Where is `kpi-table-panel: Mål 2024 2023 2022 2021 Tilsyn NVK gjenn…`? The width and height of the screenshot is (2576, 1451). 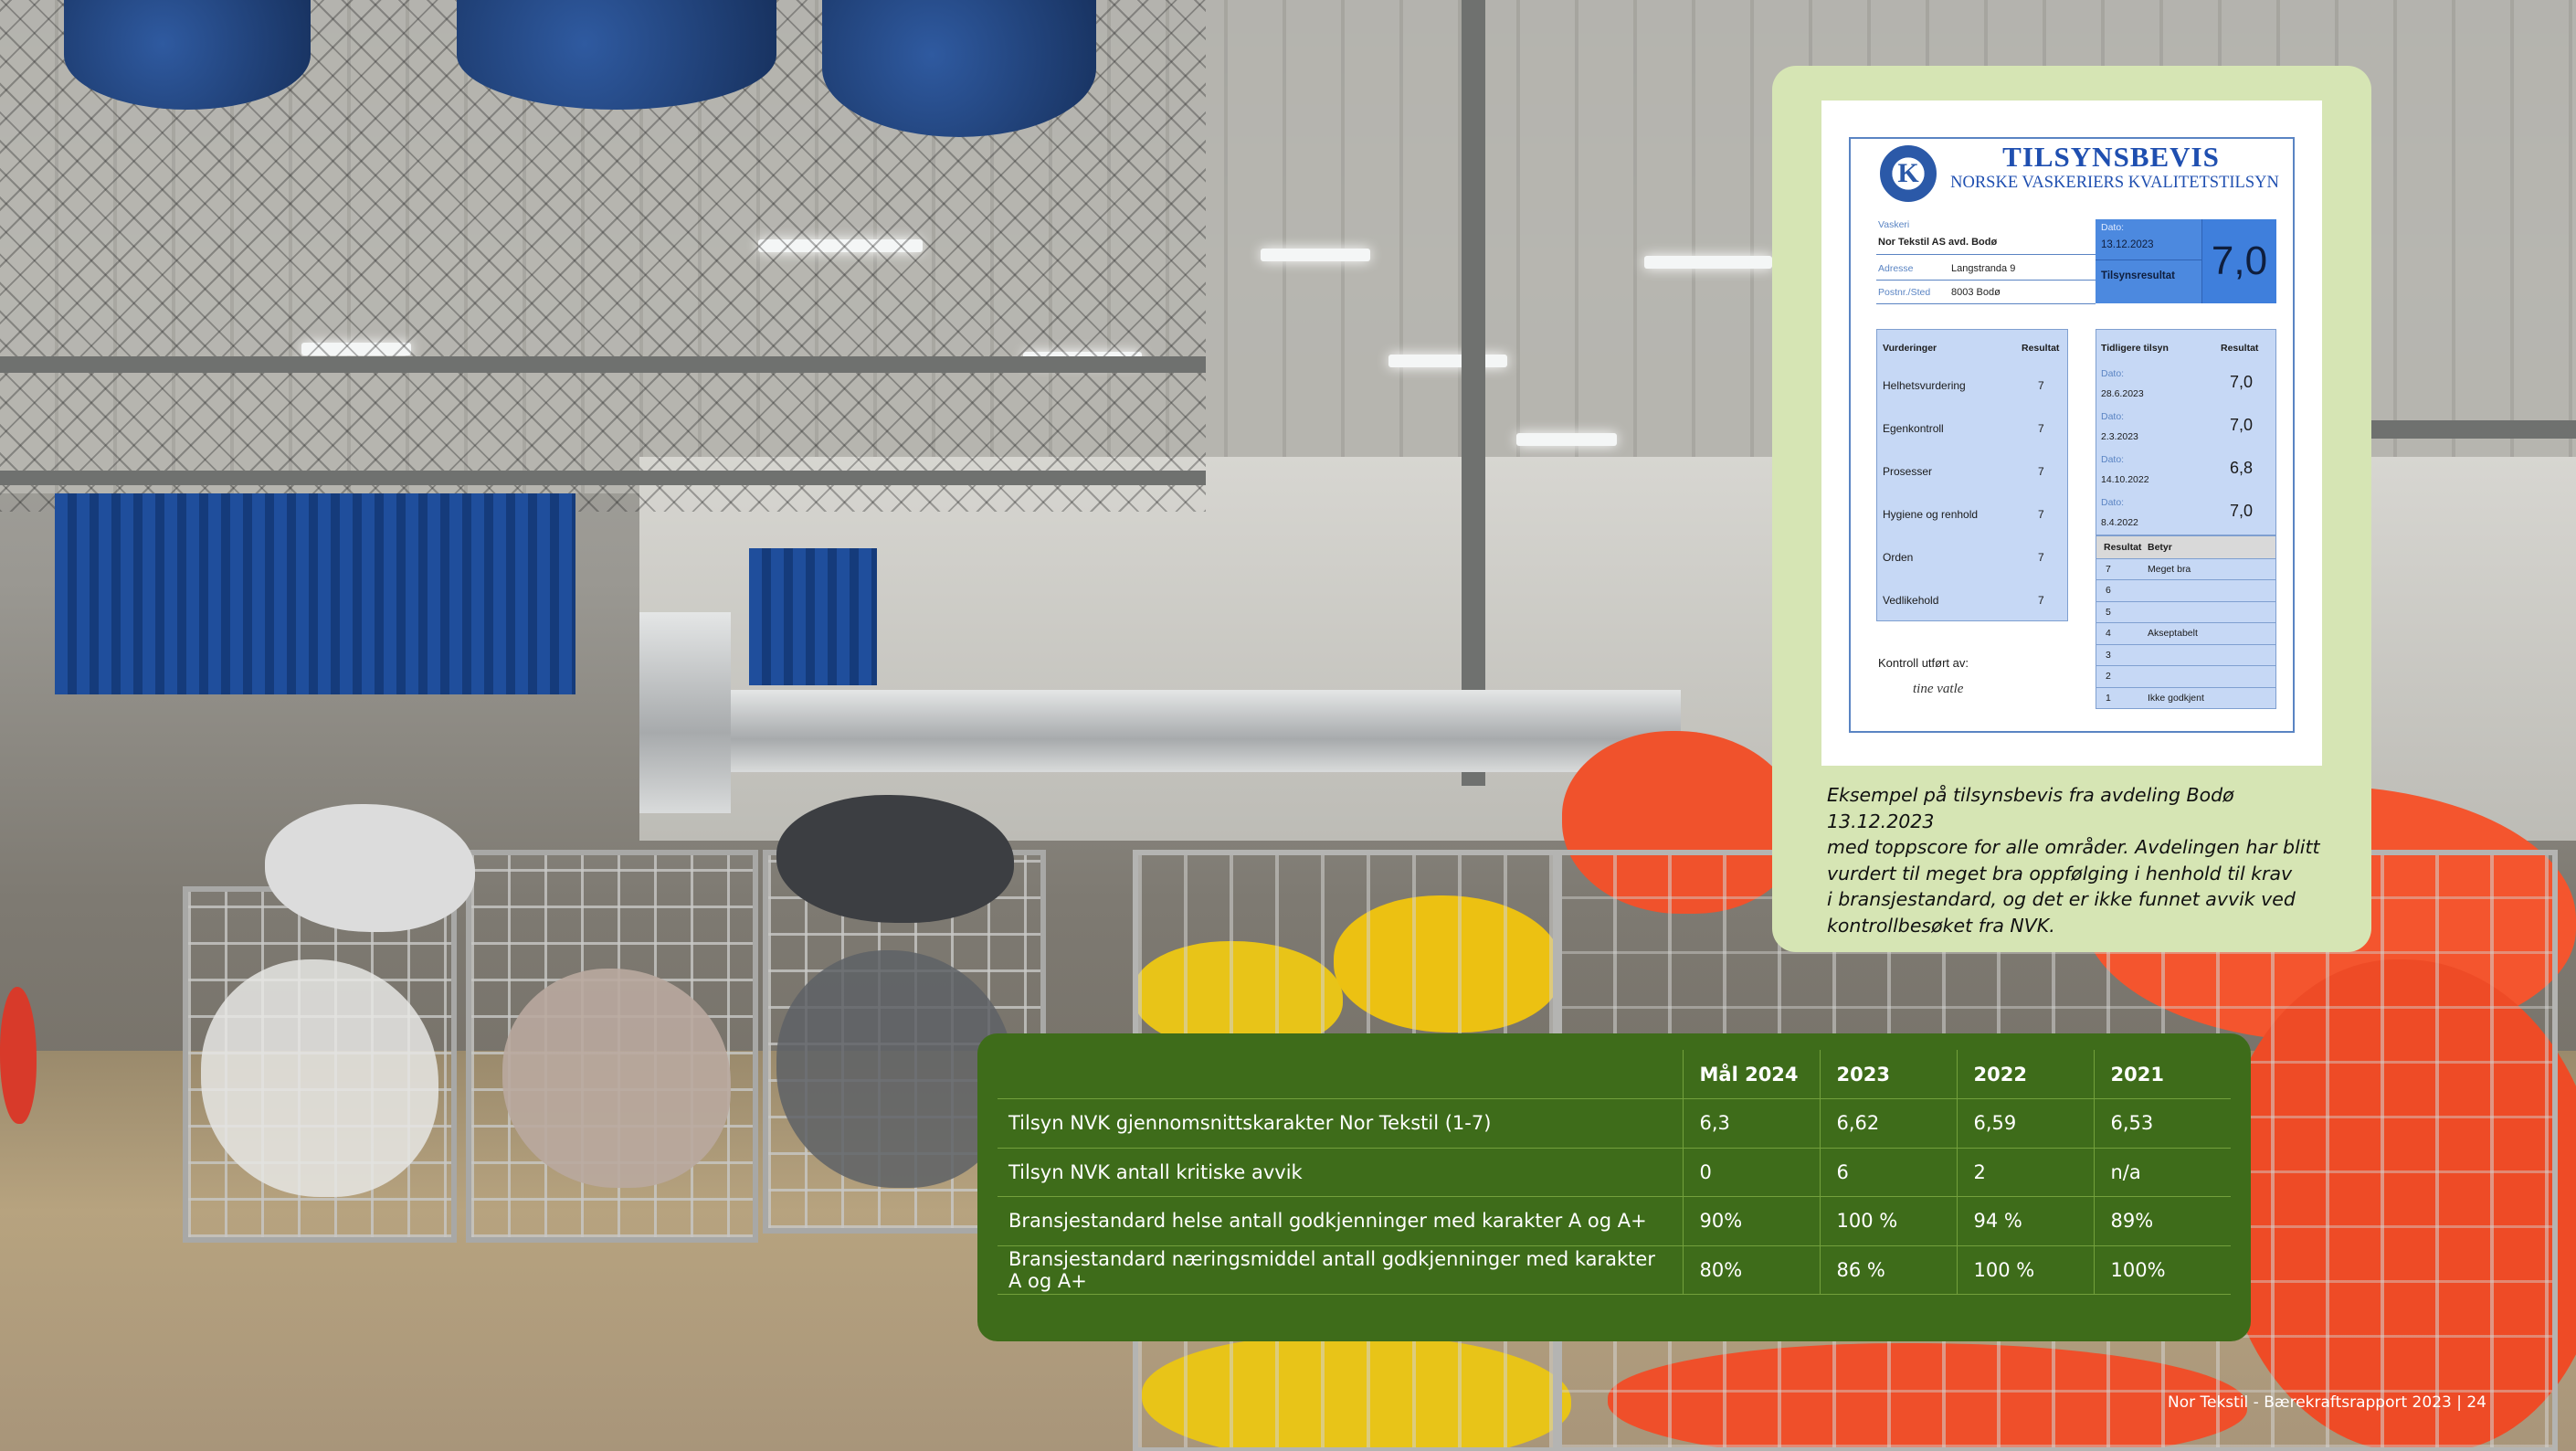 kpi-table-panel: Mål 2024 2023 2022 2021 Tilsyn NVK gjenn… is located at coordinates (1614, 1187).